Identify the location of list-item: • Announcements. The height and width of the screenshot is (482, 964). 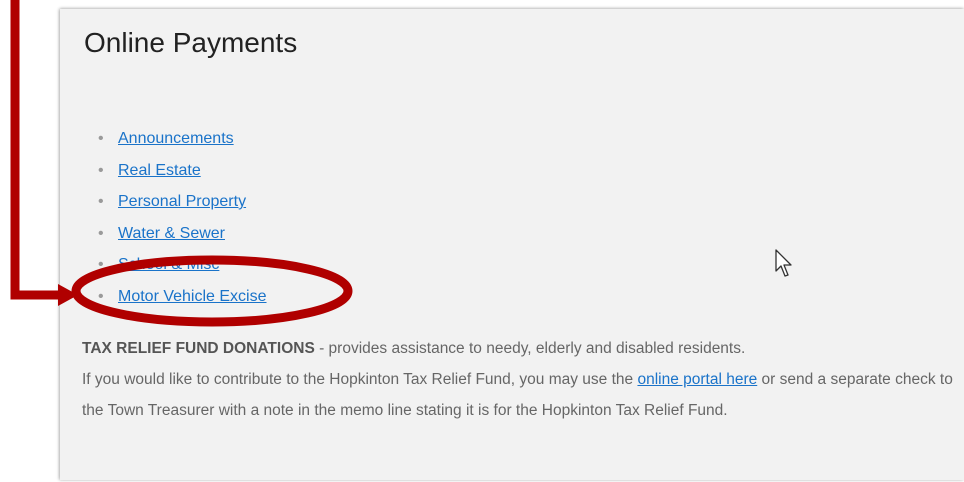
(182, 141).